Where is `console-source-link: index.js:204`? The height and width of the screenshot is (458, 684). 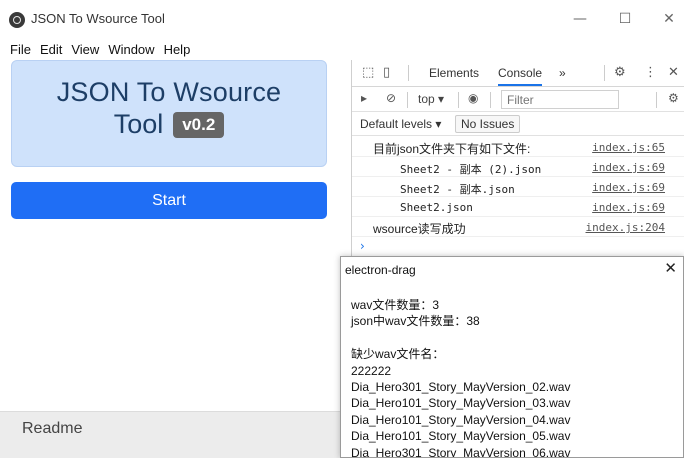 console-source-link: index.js:204 is located at coordinates (625, 227).